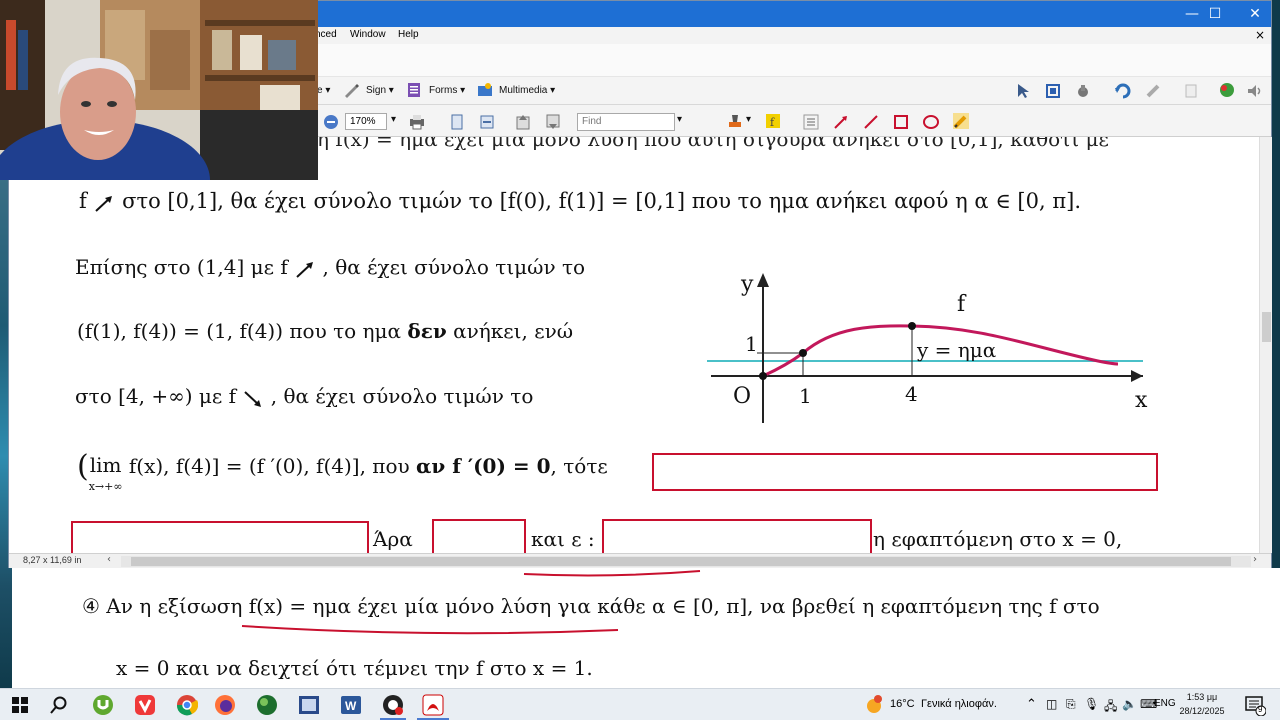  What do you see at coordinates (1071, 704) in the screenshot?
I see `tray-usb-icon: ⎘` at bounding box center [1071, 704].